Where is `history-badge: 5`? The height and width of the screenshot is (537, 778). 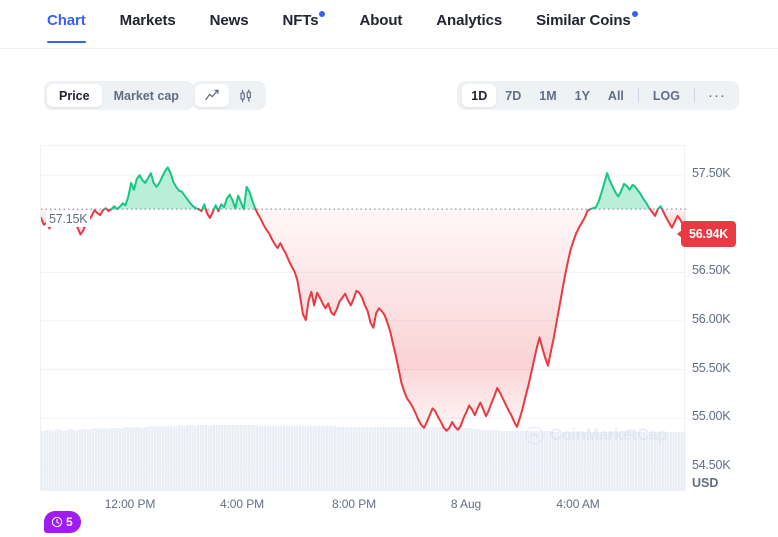
history-badge: 5 is located at coordinates (62, 522).